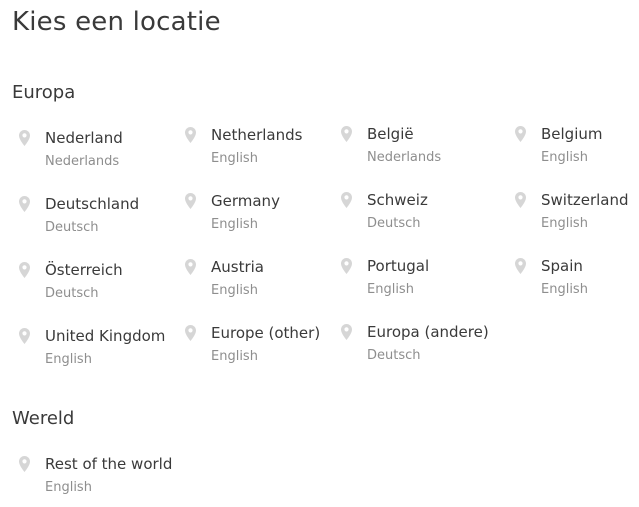  Describe the element at coordinates (398, 266) in the screenshot. I see `location-name: Portugal` at that location.